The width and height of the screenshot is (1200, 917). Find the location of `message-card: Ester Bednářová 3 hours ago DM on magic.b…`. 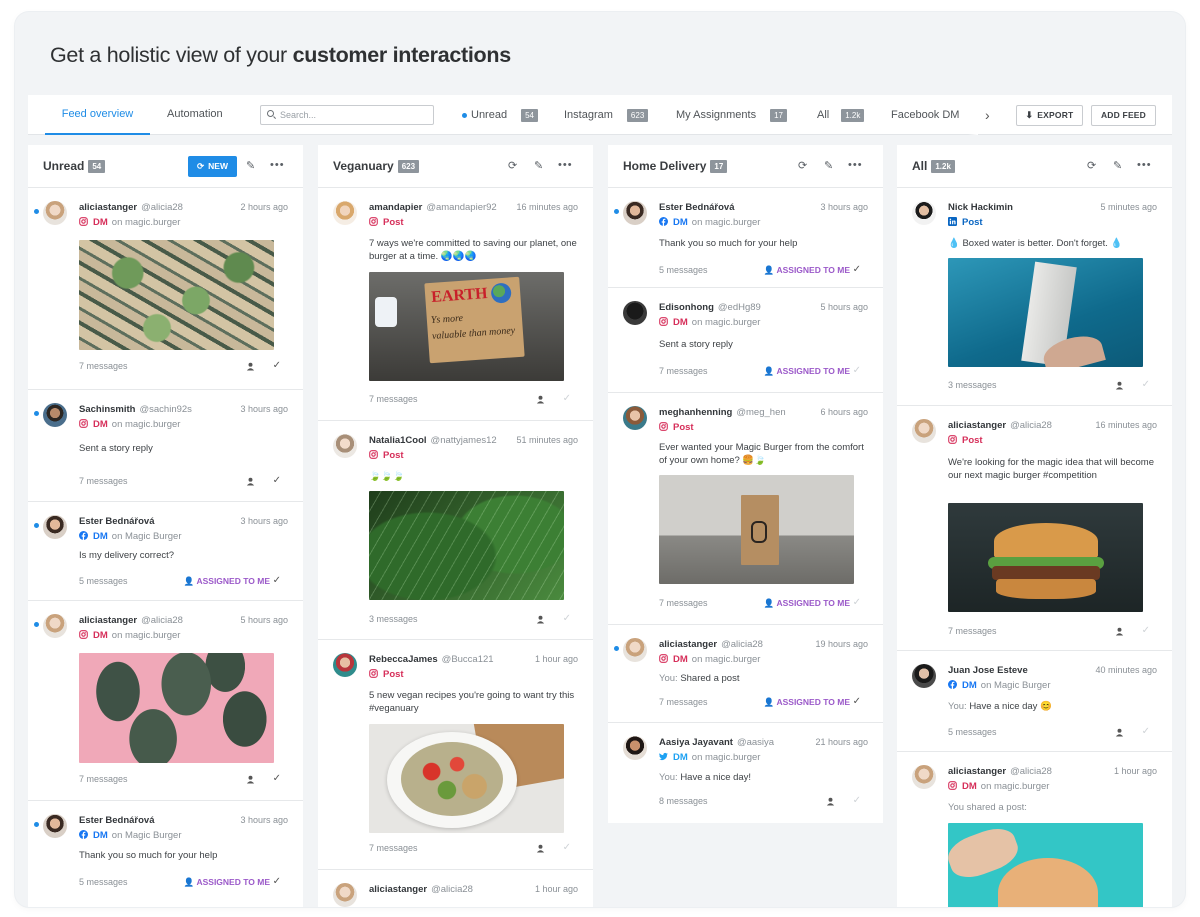

message-card: Ester Bednářová 3 hours ago DM on magic.b… is located at coordinates (745, 238).